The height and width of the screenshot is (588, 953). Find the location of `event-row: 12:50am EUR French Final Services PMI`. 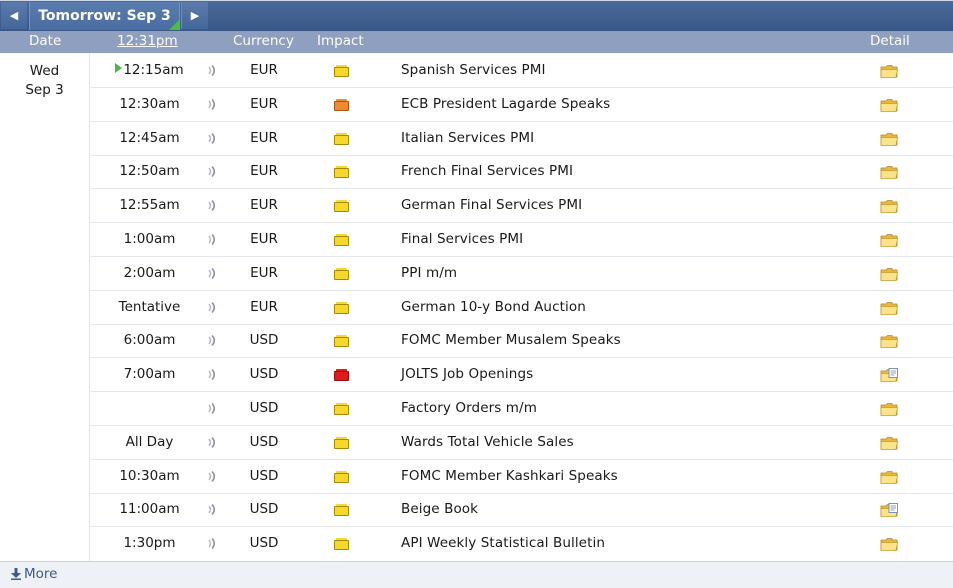

event-row: 12:50am EUR French Final Services PMI is located at coordinates (522, 172).